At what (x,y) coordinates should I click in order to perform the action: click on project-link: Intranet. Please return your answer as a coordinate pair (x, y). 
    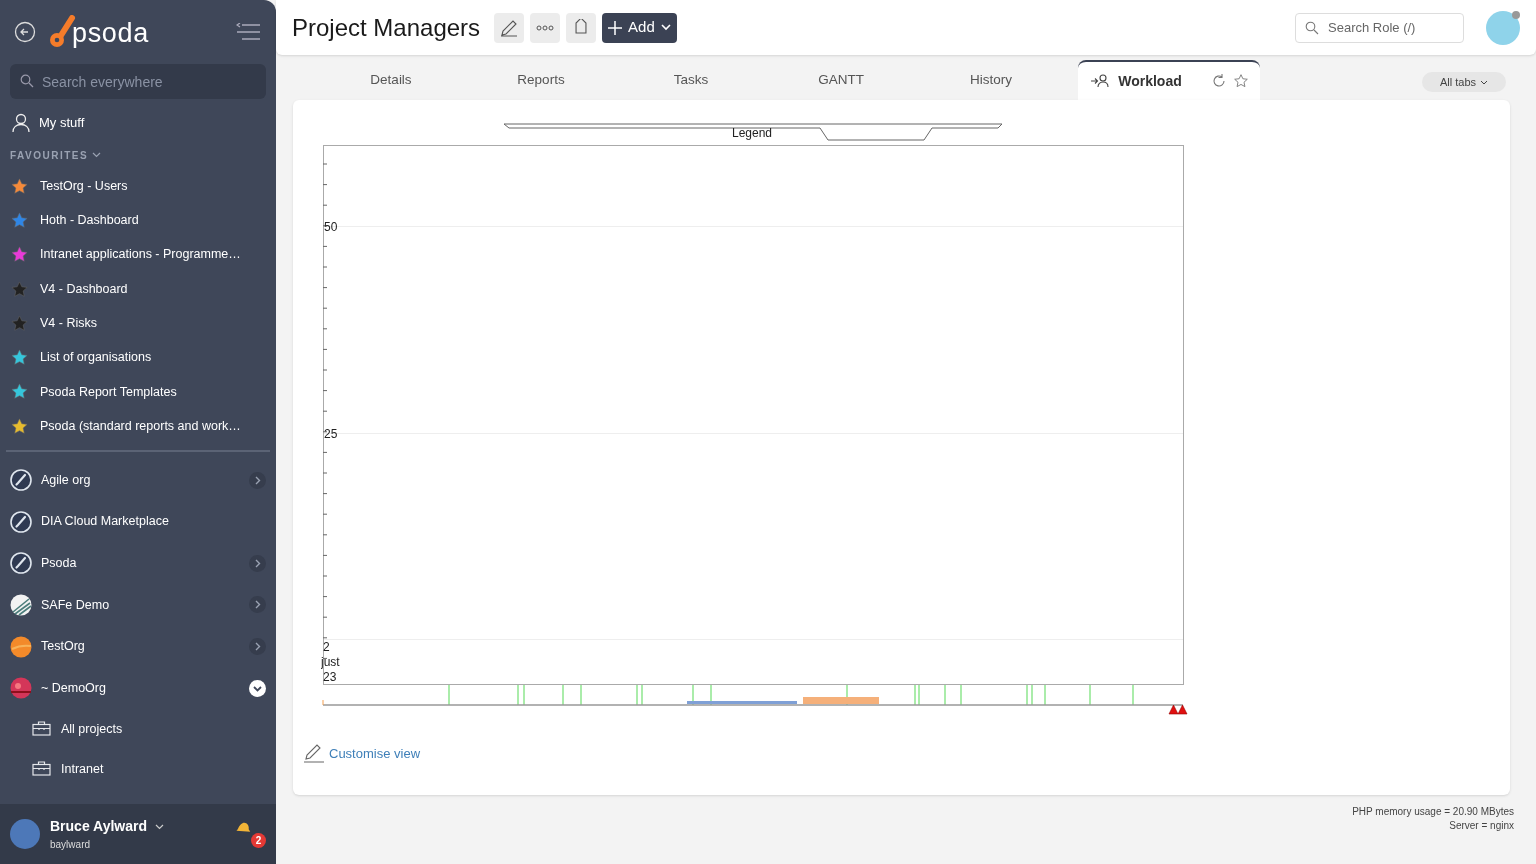
    Looking at the image, I should click on (138, 768).